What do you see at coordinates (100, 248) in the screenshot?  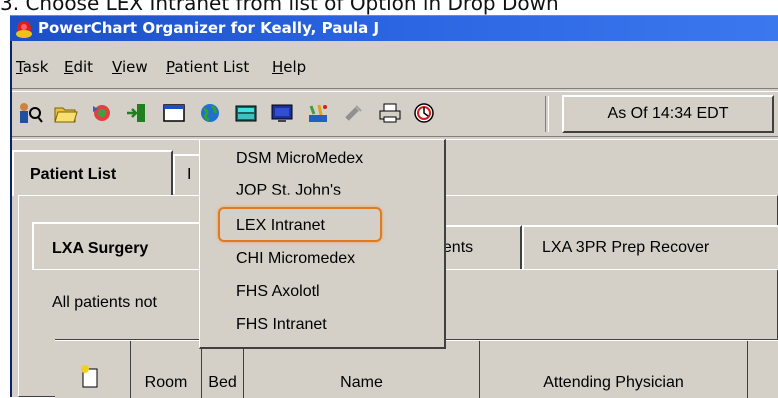 I see `subtab-lxa-surgery-label: LXA Surgery` at bounding box center [100, 248].